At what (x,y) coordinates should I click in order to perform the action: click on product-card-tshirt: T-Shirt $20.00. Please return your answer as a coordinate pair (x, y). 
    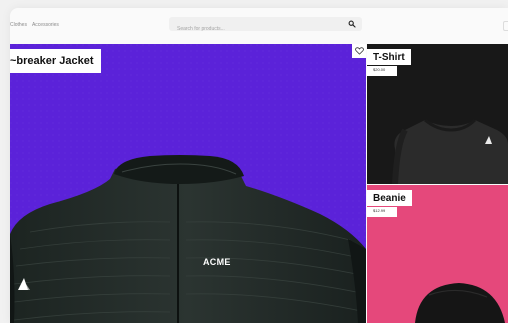
    Looking at the image, I should click on (437, 114).